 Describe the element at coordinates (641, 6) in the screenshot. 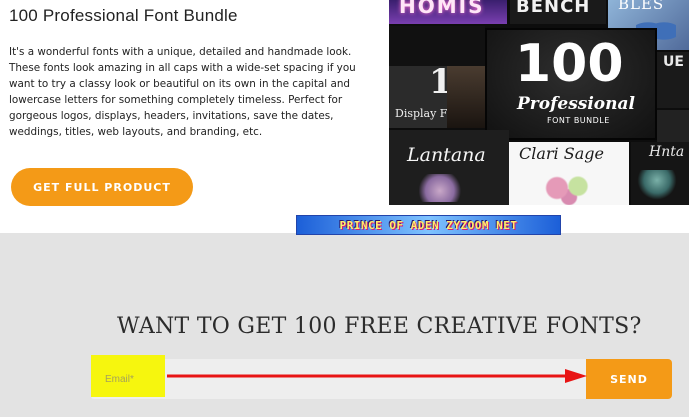

I see `tile-bles-label: BLES` at that location.